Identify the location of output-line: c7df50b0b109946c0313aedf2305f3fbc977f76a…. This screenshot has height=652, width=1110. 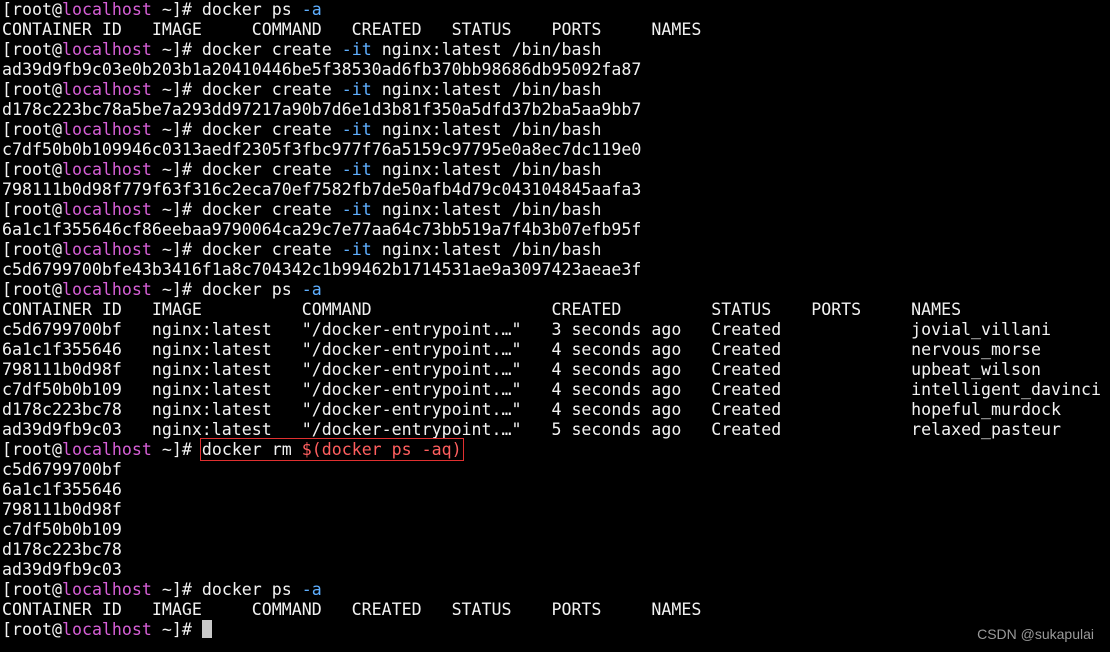
(555, 150).